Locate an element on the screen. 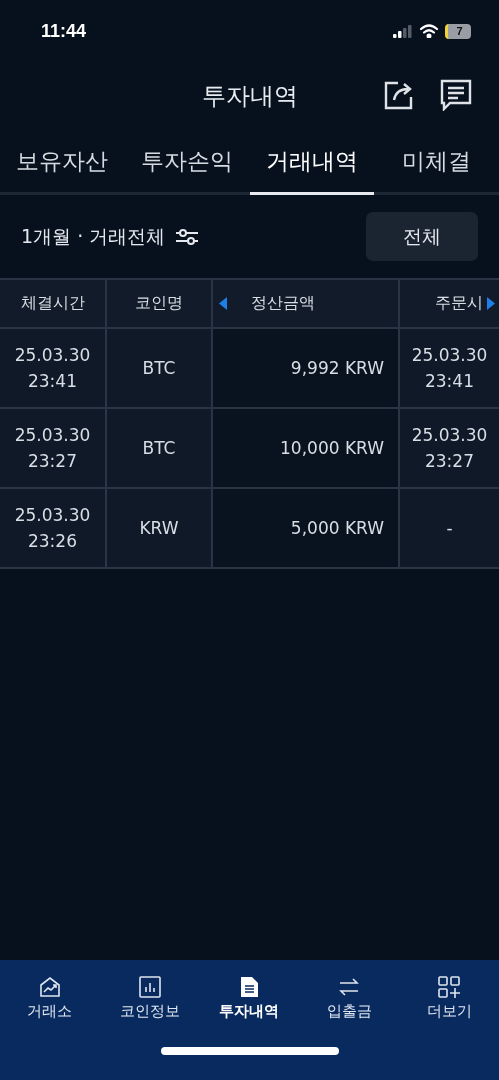  table-cell: - is located at coordinates (449, 529).